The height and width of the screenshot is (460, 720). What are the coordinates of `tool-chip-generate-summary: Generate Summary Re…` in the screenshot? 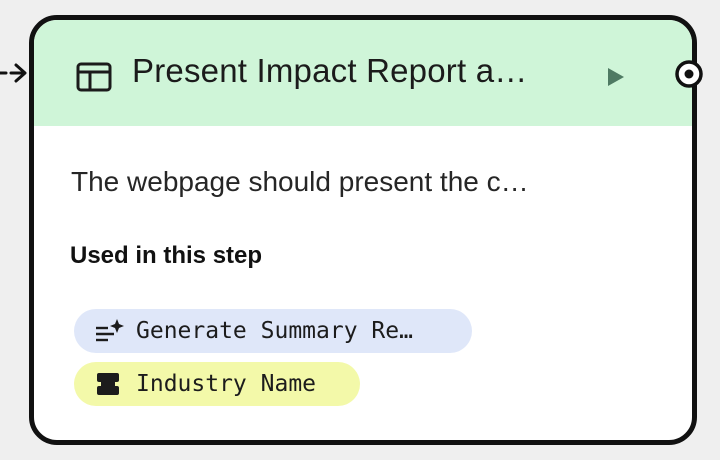 It's located at (273, 331).